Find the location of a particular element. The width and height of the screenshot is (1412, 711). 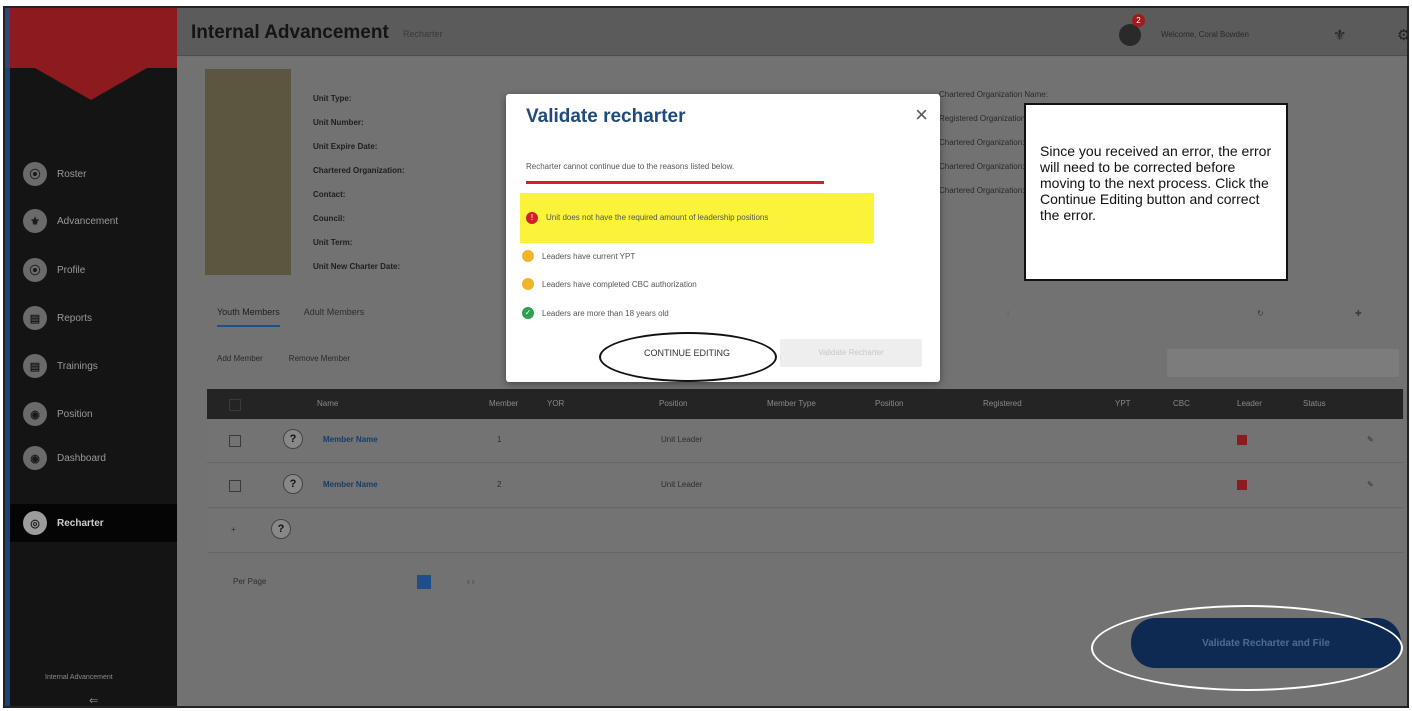

unit-number-label: Unit Number: is located at coordinates (338, 122).